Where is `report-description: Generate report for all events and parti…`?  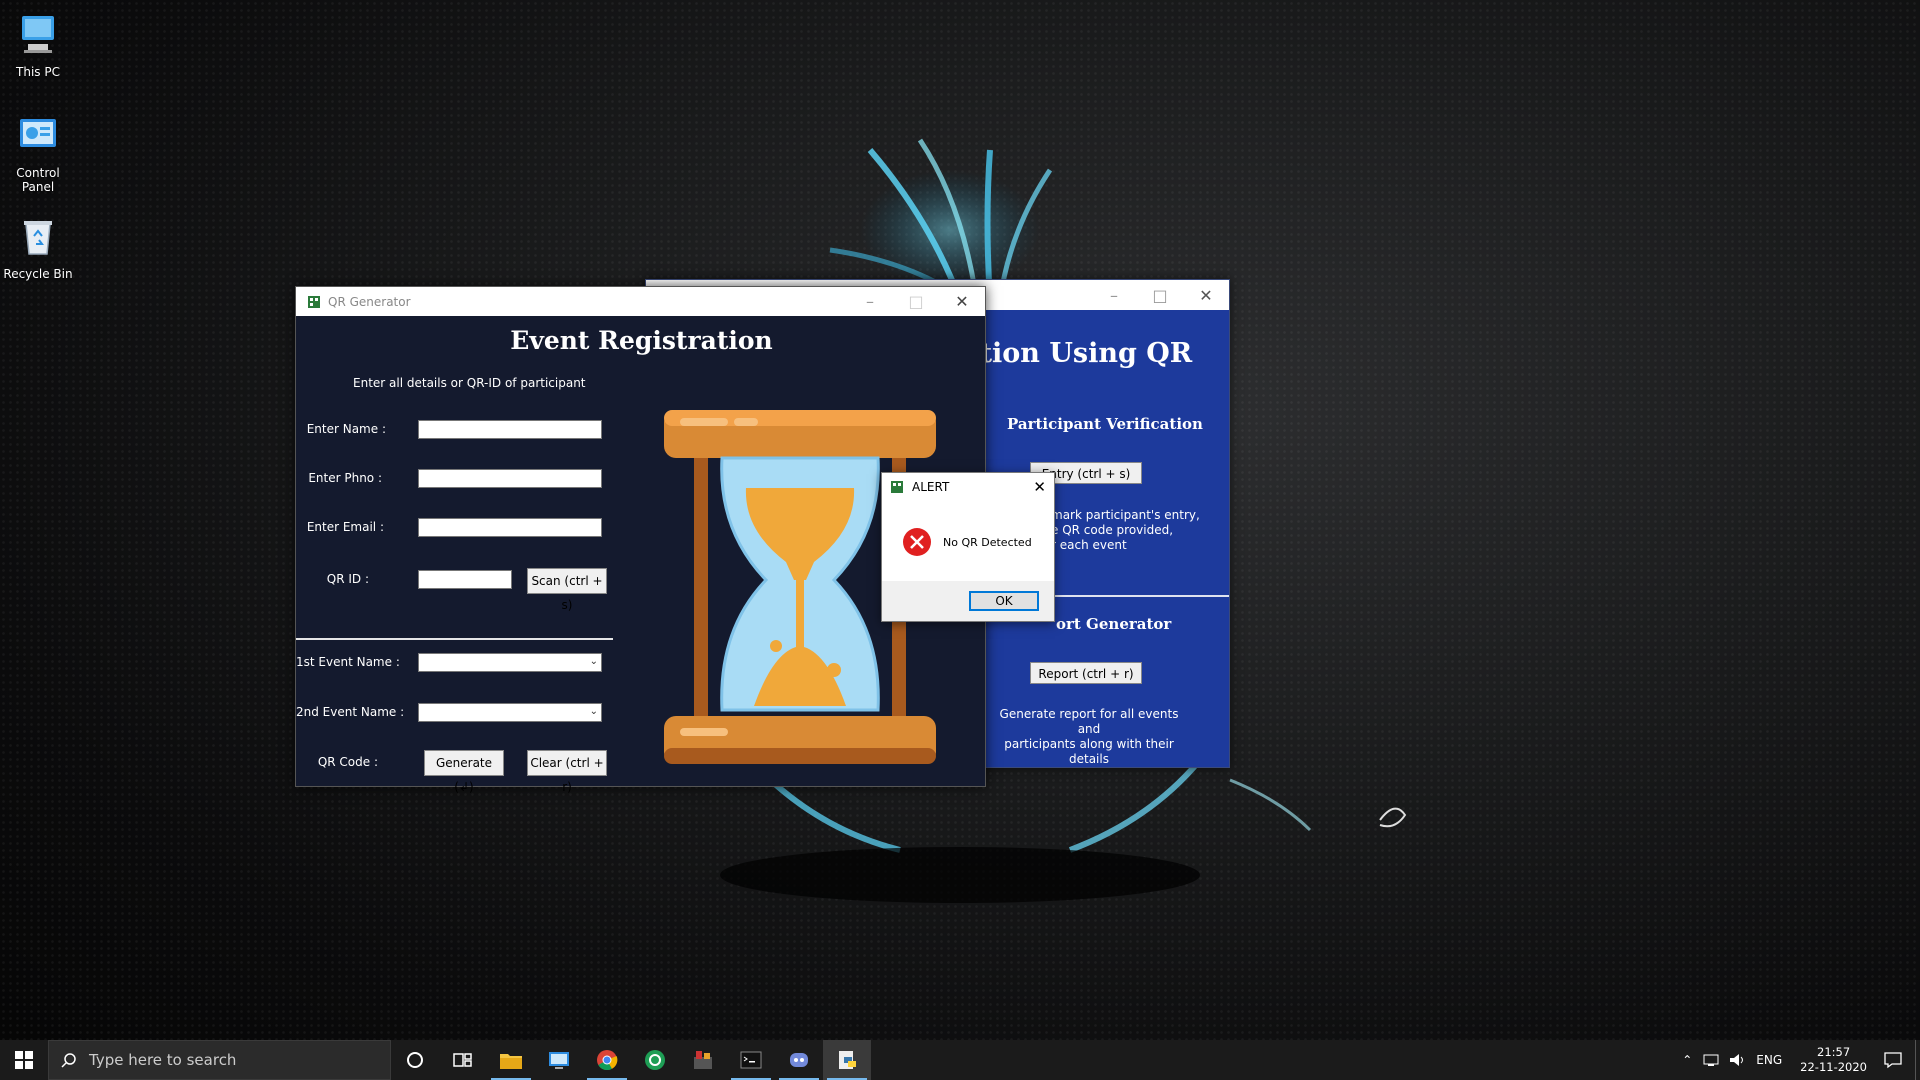
report-description: Generate report for all events and parti… is located at coordinates (1089, 736).